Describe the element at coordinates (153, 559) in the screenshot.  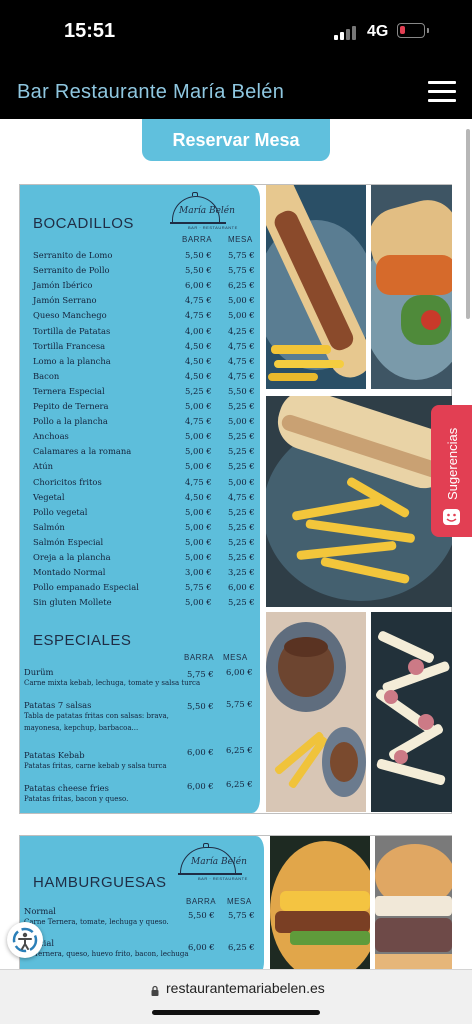
I see `bocadillo-row: Oreja a la plancha 5,00 € 5,25 €` at that location.